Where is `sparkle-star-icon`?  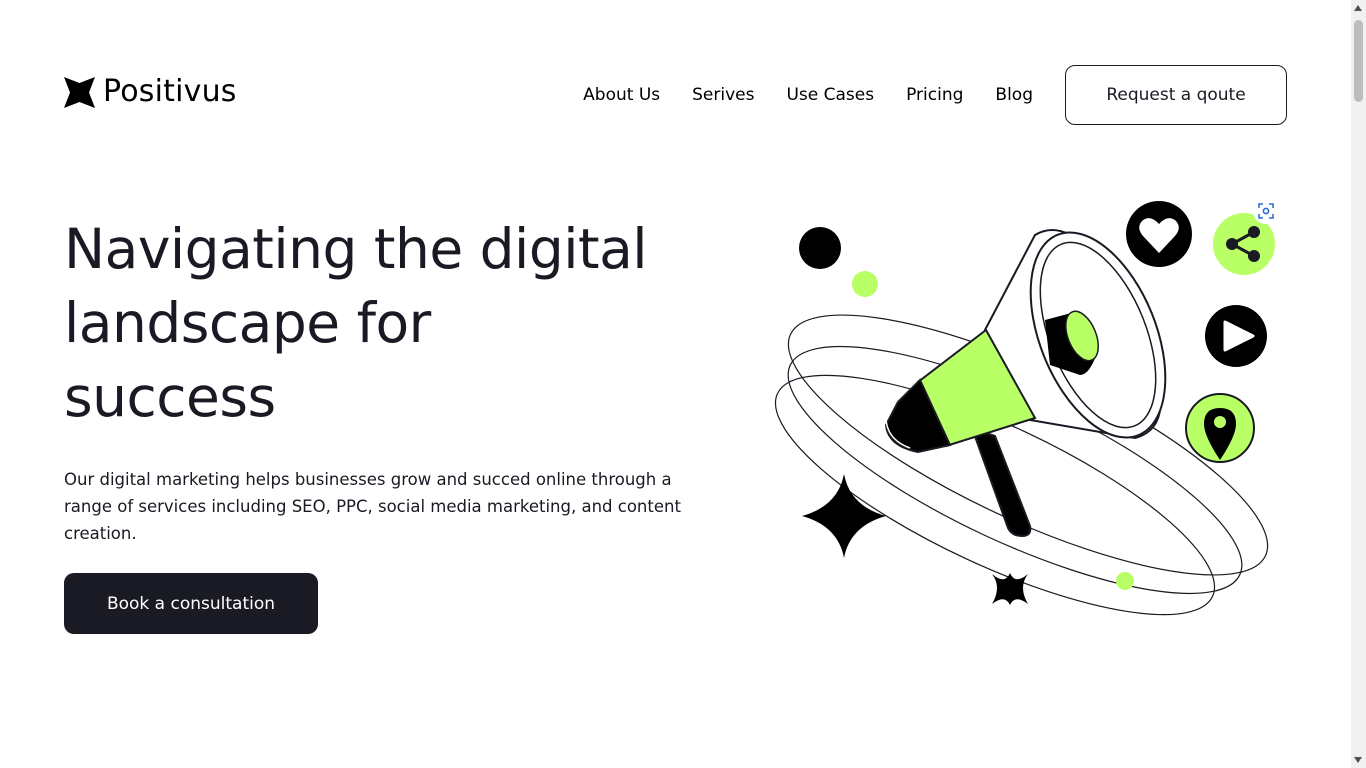 sparkle-star-icon is located at coordinates (844, 516).